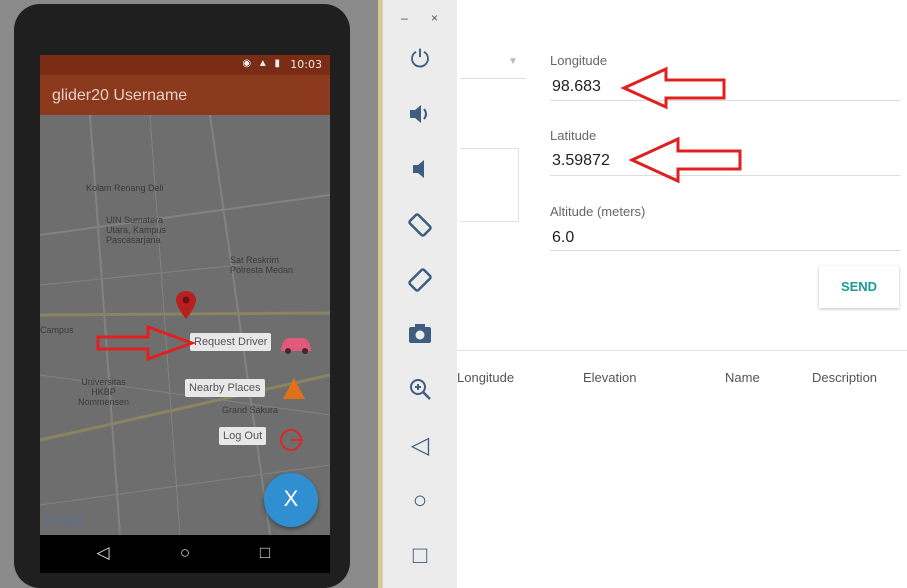 The width and height of the screenshot is (907, 588). I want to click on log-out-button: Log Out, so click(243, 436).